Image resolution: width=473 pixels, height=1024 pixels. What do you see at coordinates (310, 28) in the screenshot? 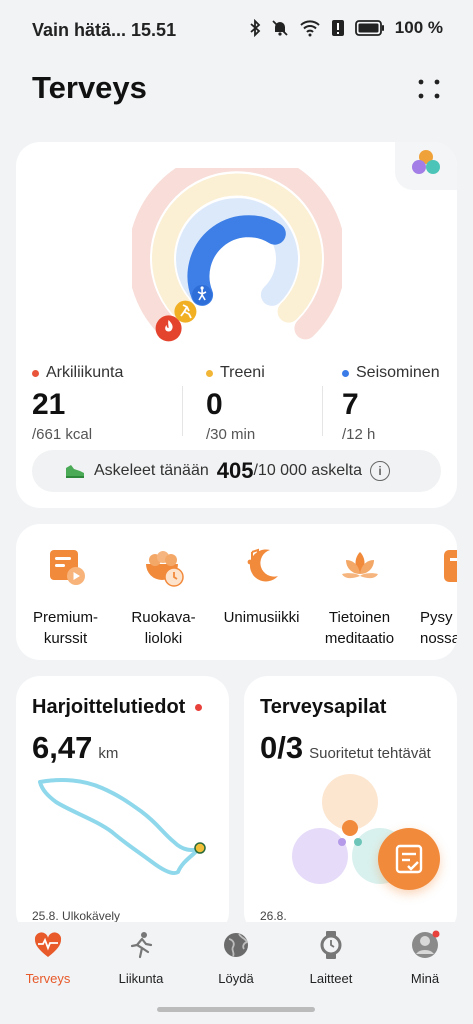
I see `wifi-icon` at bounding box center [310, 28].